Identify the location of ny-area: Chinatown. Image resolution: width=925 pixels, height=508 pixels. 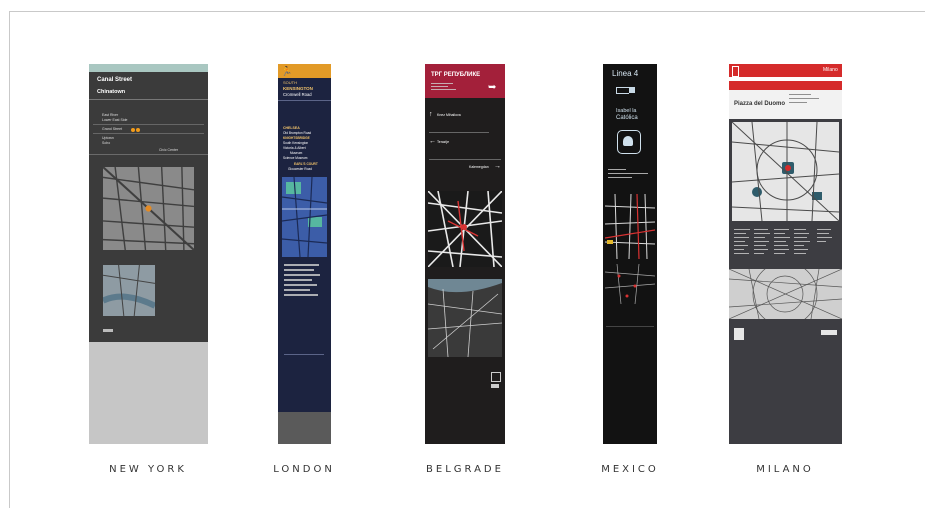
(111, 92).